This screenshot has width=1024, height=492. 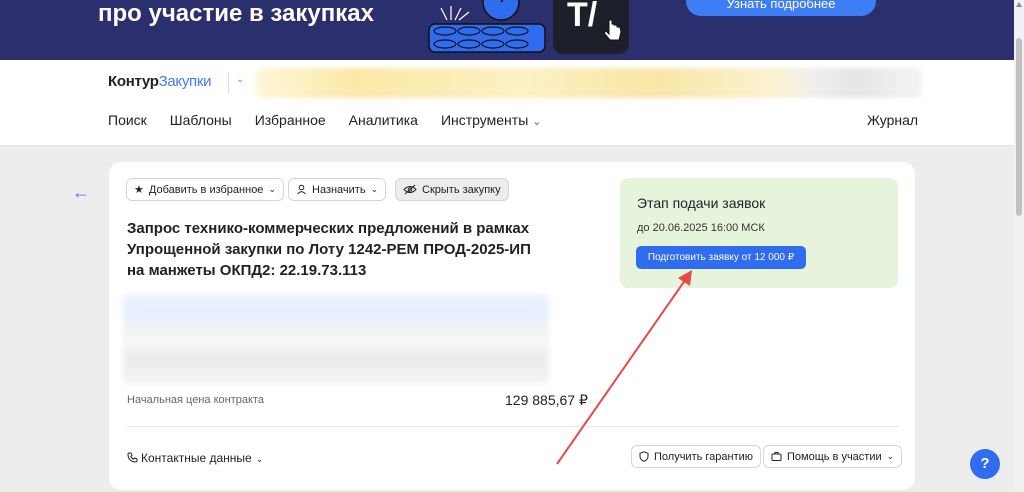 What do you see at coordinates (132, 457) in the screenshot?
I see `phone-icon` at bounding box center [132, 457].